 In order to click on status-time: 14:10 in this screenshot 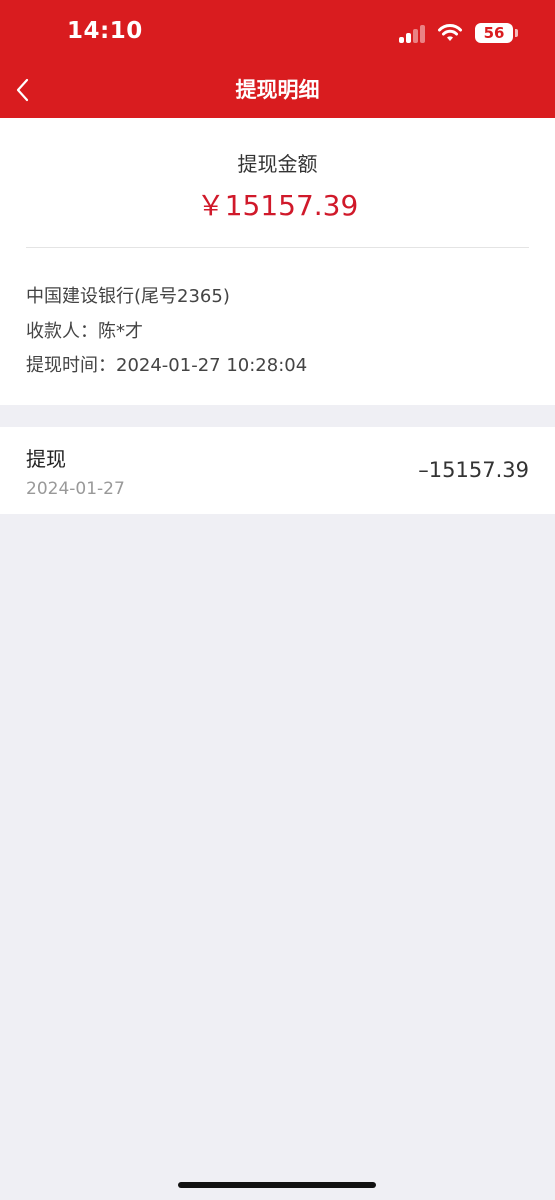, I will do `click(105, 31)`.